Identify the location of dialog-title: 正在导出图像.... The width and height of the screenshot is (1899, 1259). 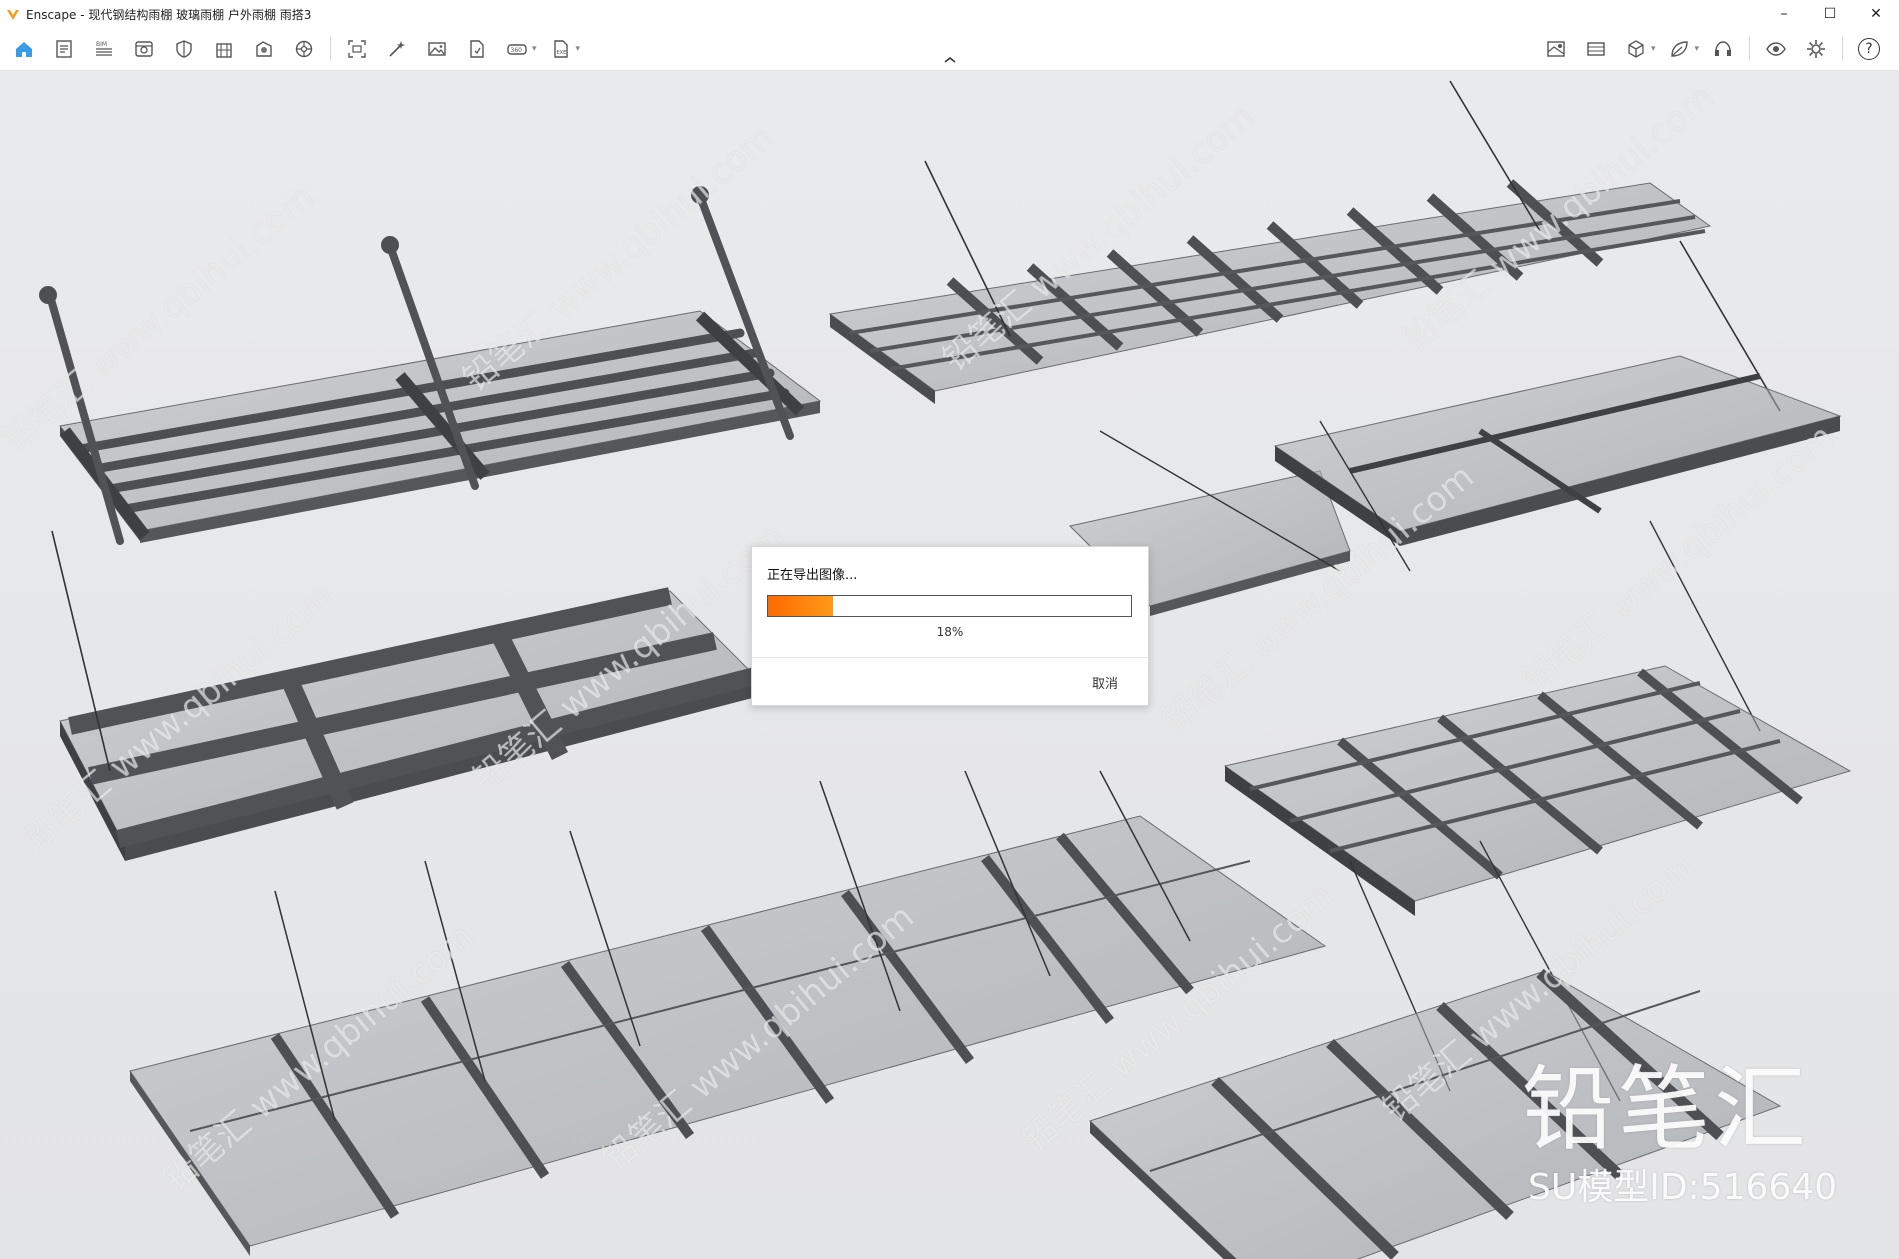
(812, 575).